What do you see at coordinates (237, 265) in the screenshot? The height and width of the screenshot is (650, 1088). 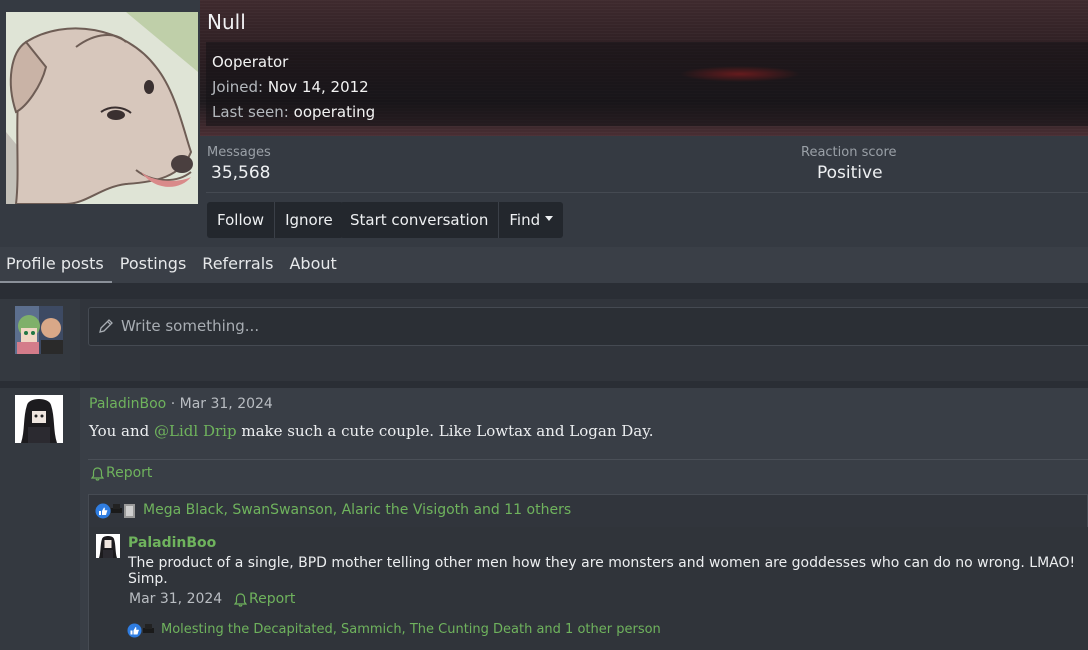 I see `tab-referrals: Referrals` at bounding box center [237, 265].